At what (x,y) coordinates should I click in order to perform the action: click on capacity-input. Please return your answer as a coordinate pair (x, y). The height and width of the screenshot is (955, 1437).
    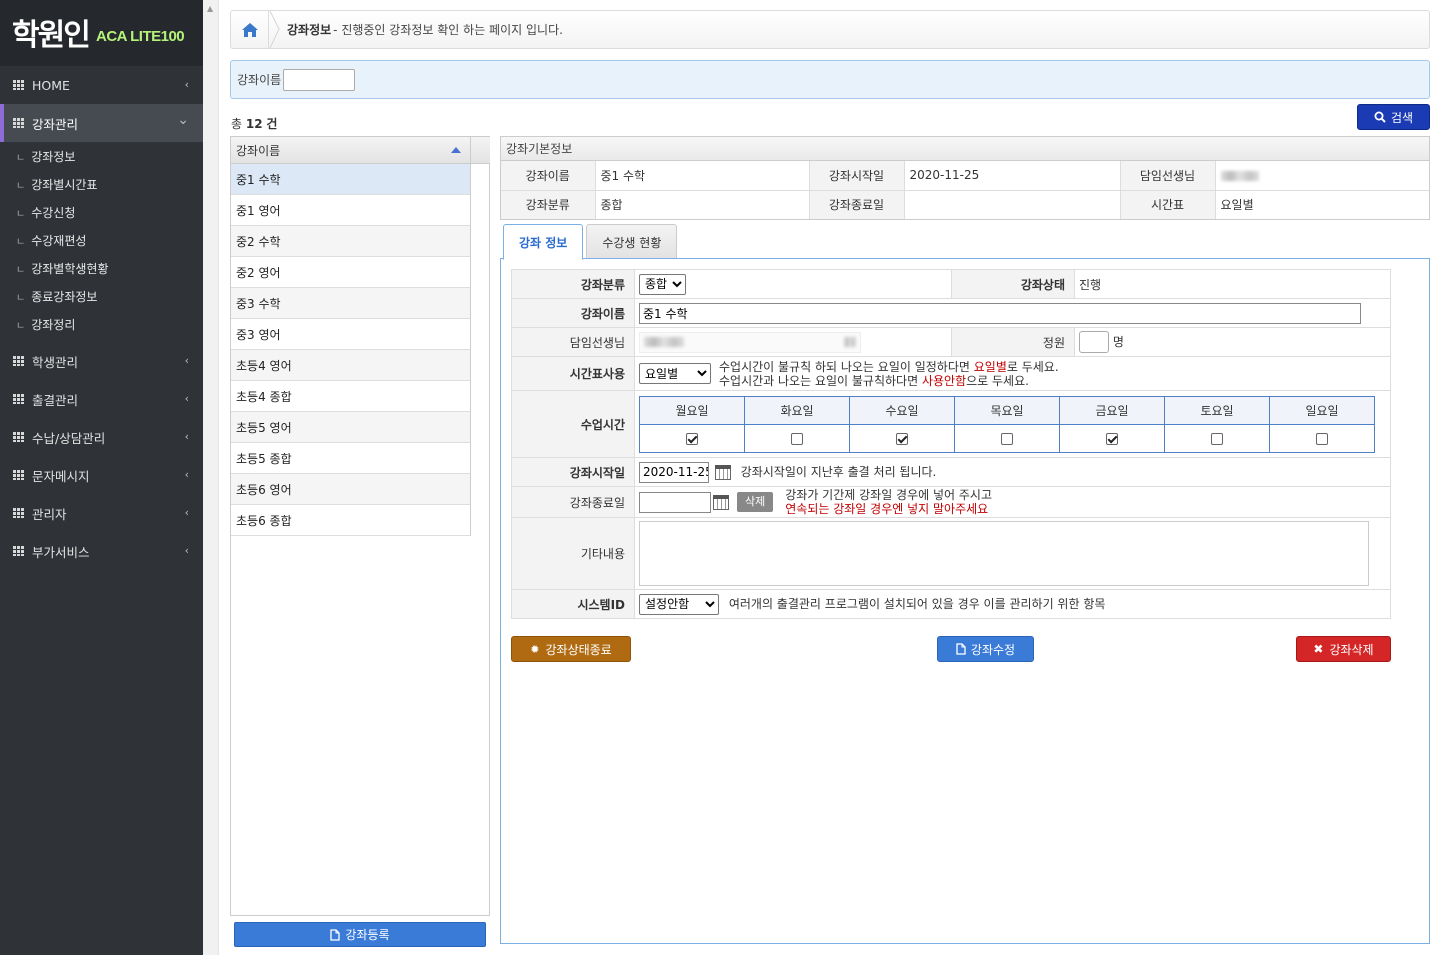
    Looking at the image, I should click on (1094, 342).